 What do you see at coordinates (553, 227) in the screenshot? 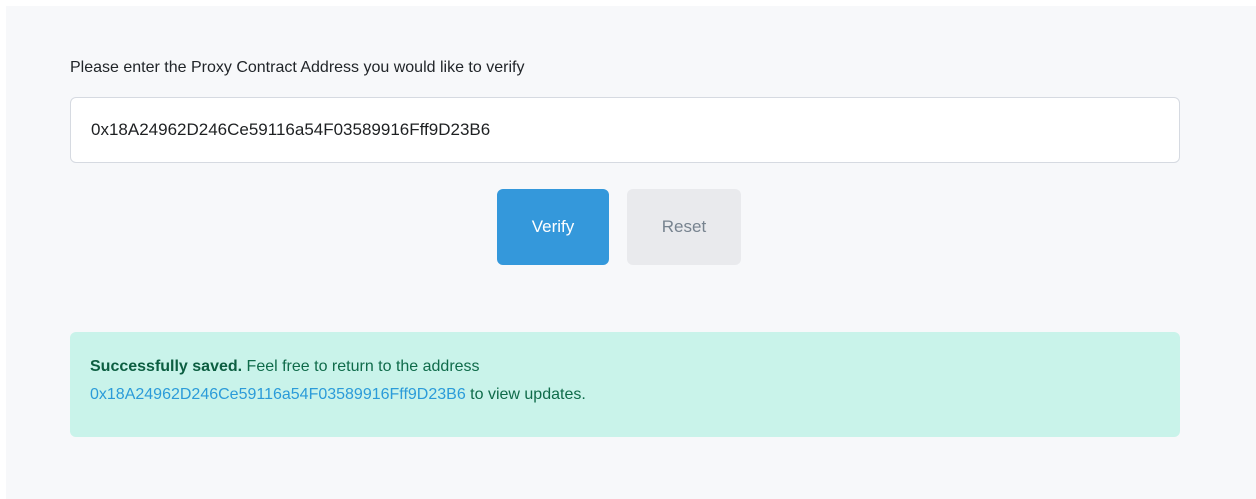
I see `verify-button: Verify` at bounding box center [553, 227].